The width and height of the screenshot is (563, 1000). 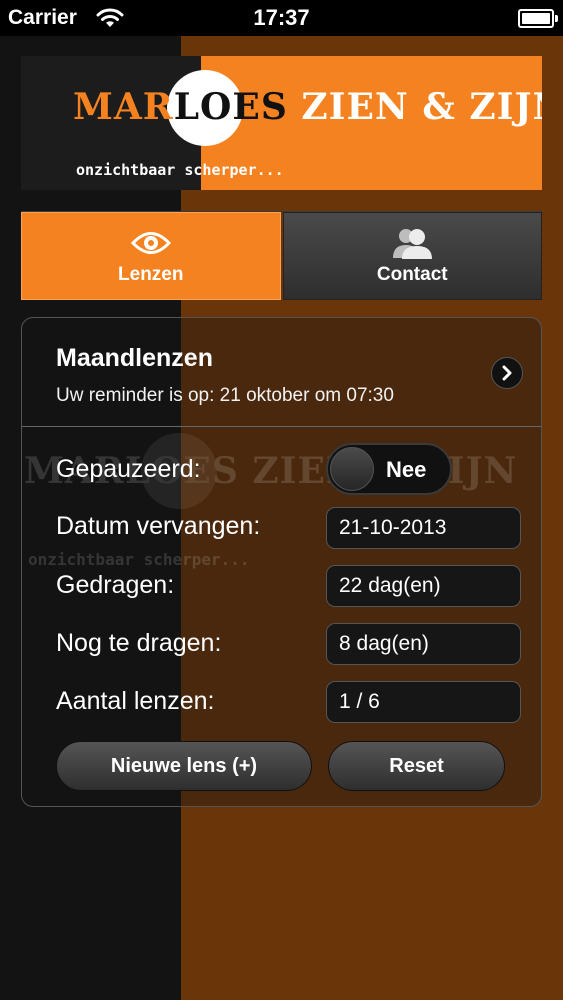 I want to click on reset-button: Reset, so click(x=416, y=766).